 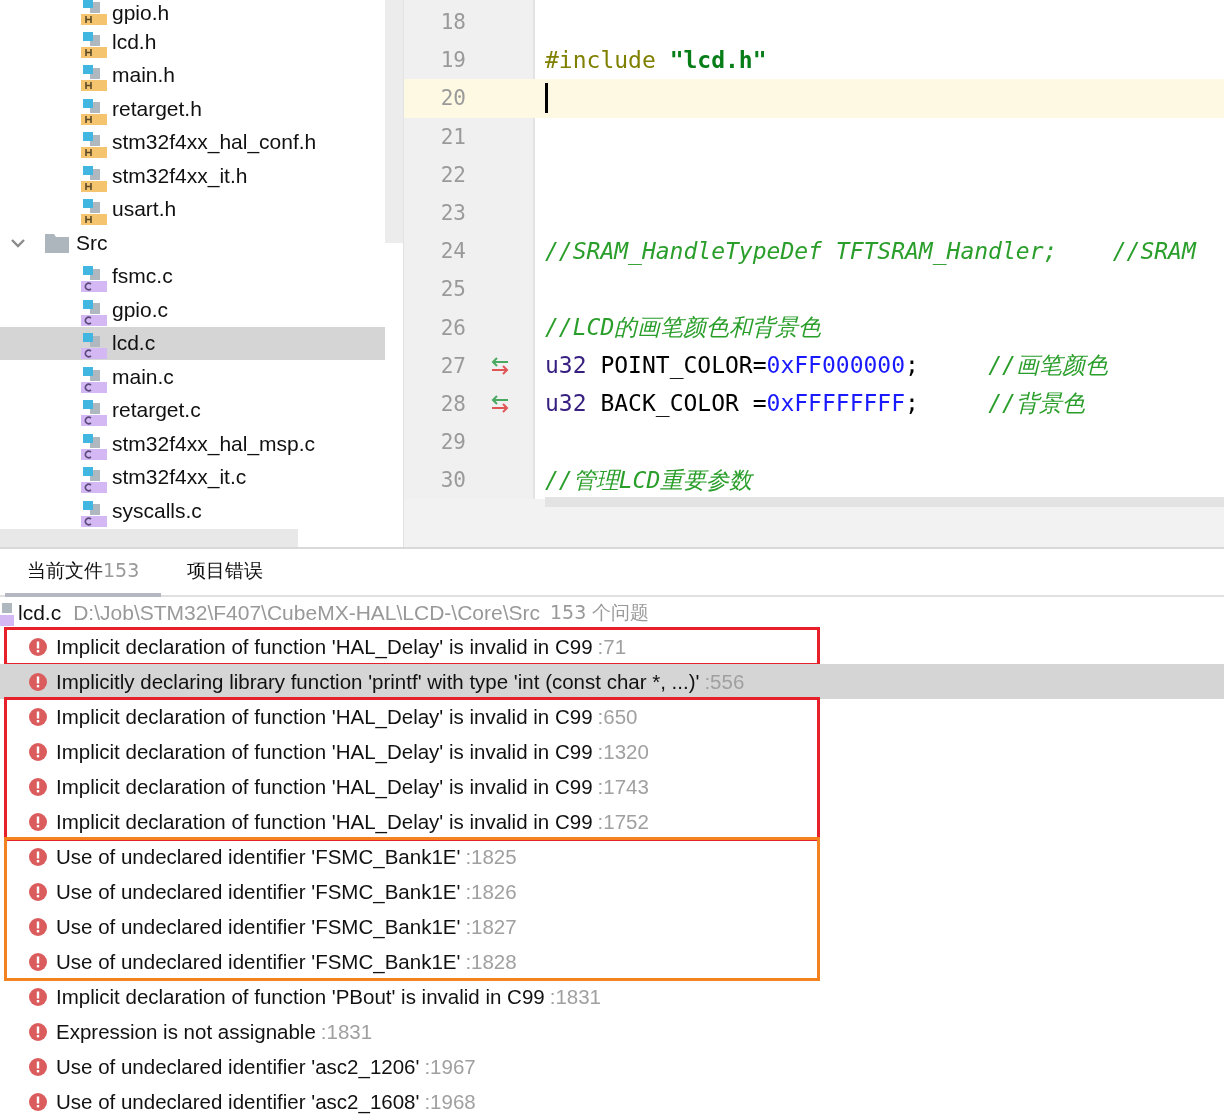 What do you see at coordinates (683, 328) in the screenshot?
I see `code-line: //LCD的画笔颜色和背景色` at bounding box center [683, 328].